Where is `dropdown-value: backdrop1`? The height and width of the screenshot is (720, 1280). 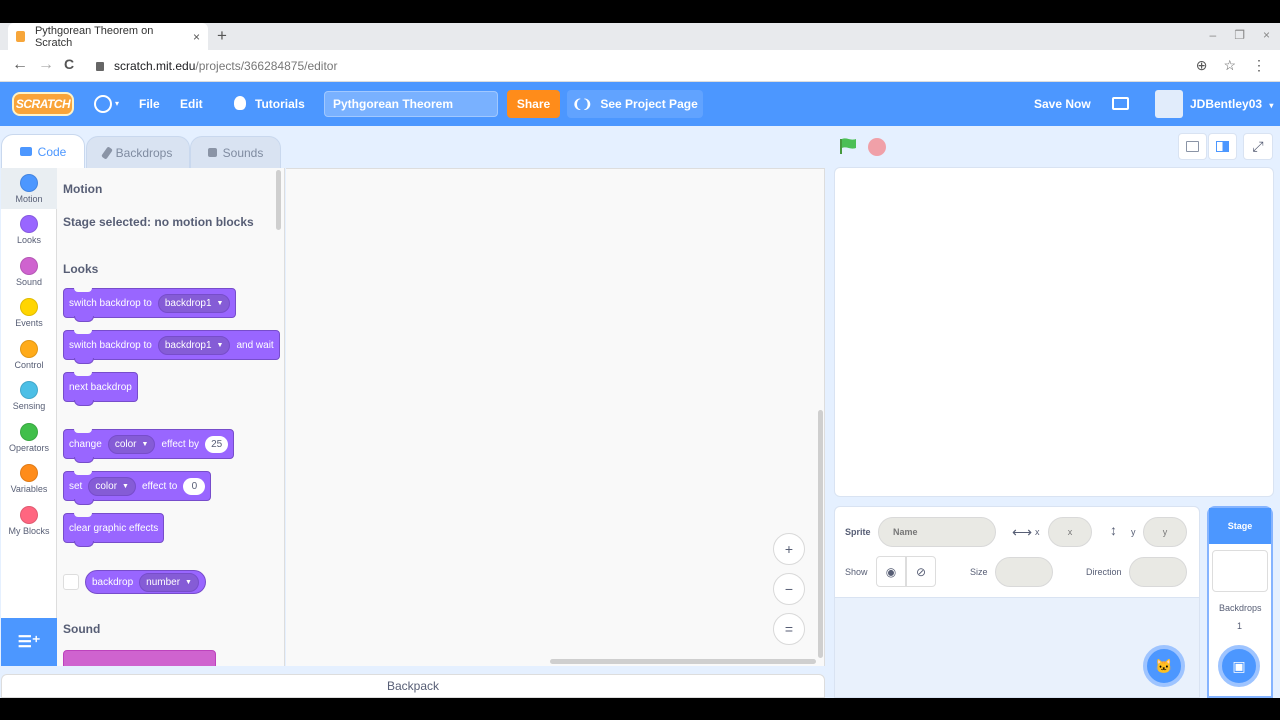
dropdown-value: backdrop1 is located at coordinates (188, 345).